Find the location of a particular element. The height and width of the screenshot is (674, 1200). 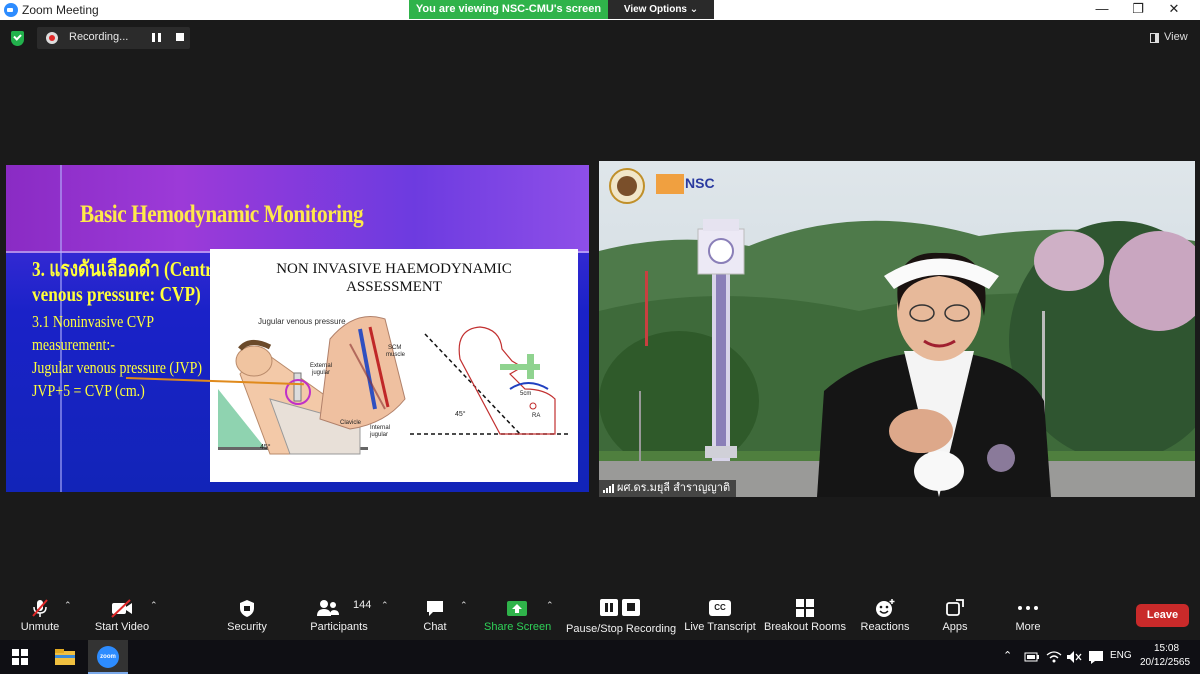

scm-label-1: SCM is located at coordinates (394, 348).